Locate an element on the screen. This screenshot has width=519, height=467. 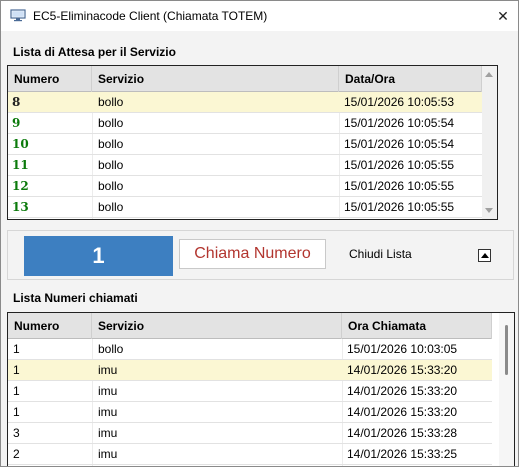
cell-data-ora: 15/01/2026 10:05:53 is located at coordinates (399, 102).